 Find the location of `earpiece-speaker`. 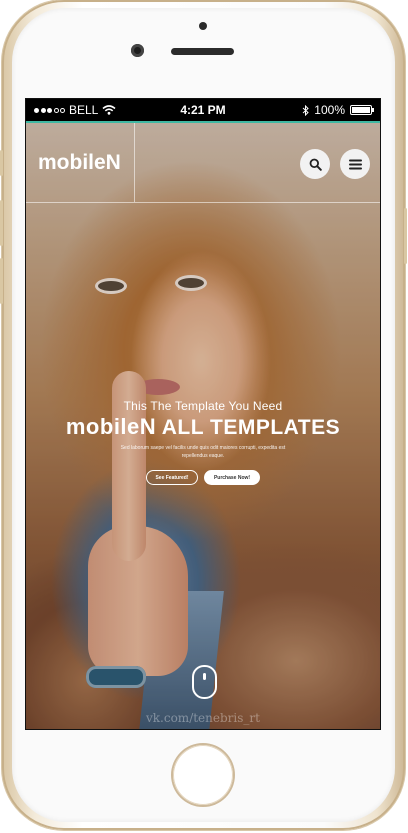

earpiece-speaker is located at coordinates (202, 51).